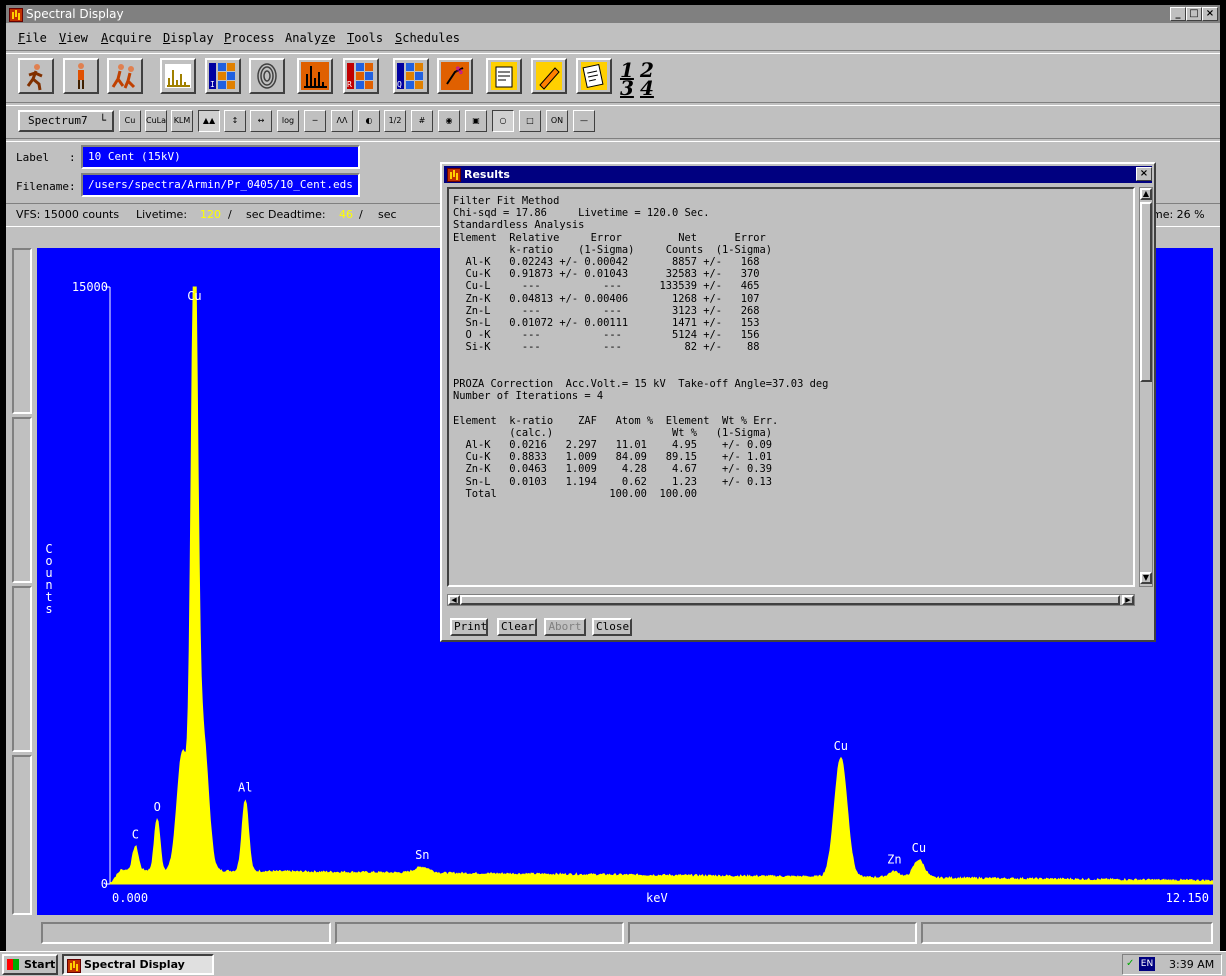 Image resolution: width=1226 pixels, height=976 pixels. I want to click on results-title: Results, so click(487, 174).